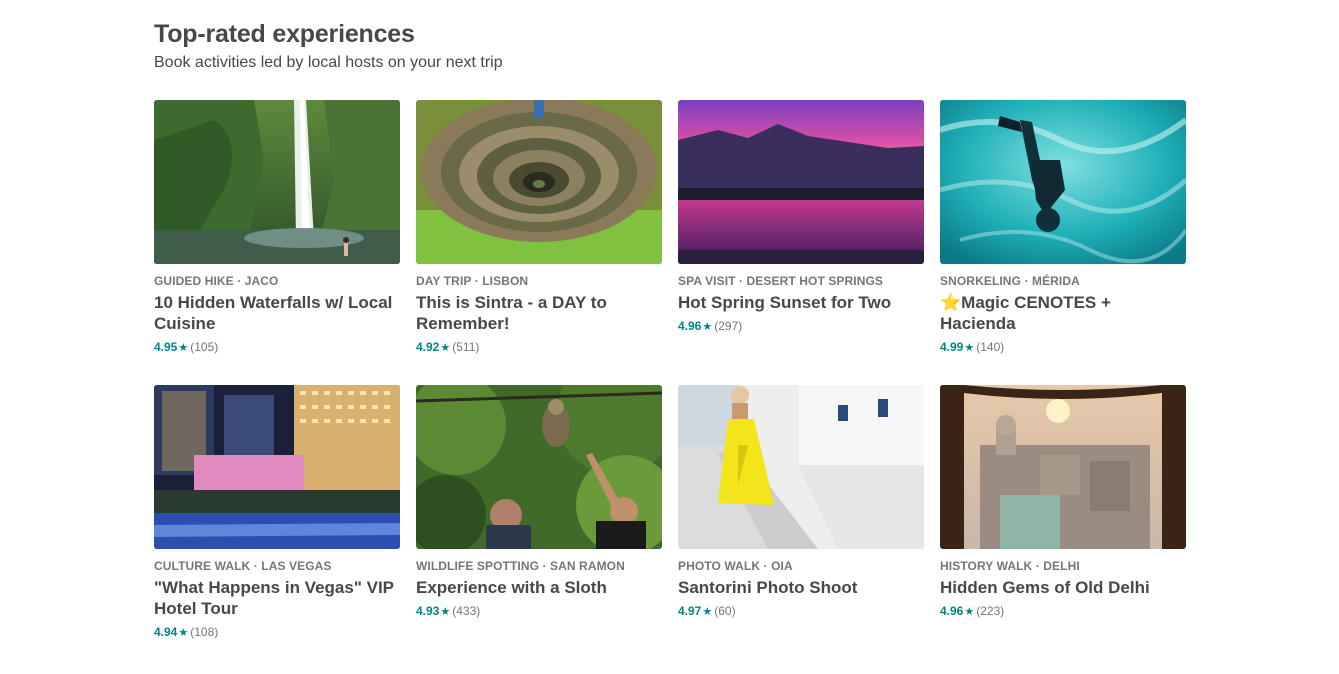 The image size is (1339, 674). I want to click on review-count: (511), so click(466, 347).